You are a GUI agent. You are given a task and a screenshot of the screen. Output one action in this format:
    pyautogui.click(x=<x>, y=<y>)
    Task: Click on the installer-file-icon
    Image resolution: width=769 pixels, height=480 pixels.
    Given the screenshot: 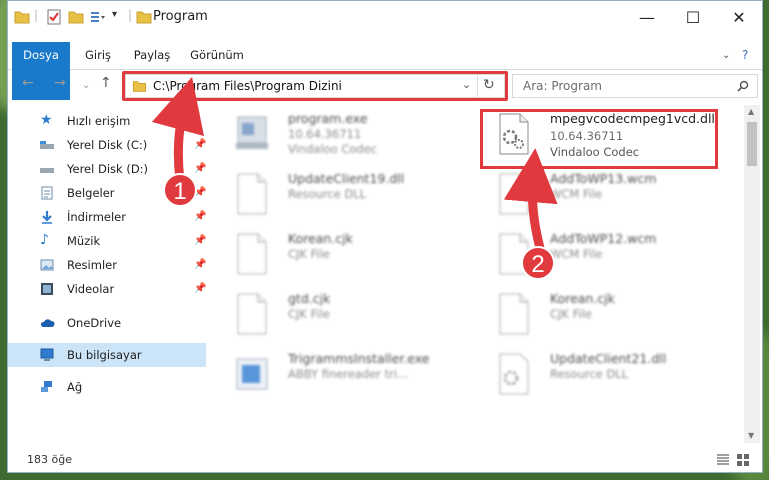 What is the action you would take?
    pyautogui.click(x=252, y=374)
    